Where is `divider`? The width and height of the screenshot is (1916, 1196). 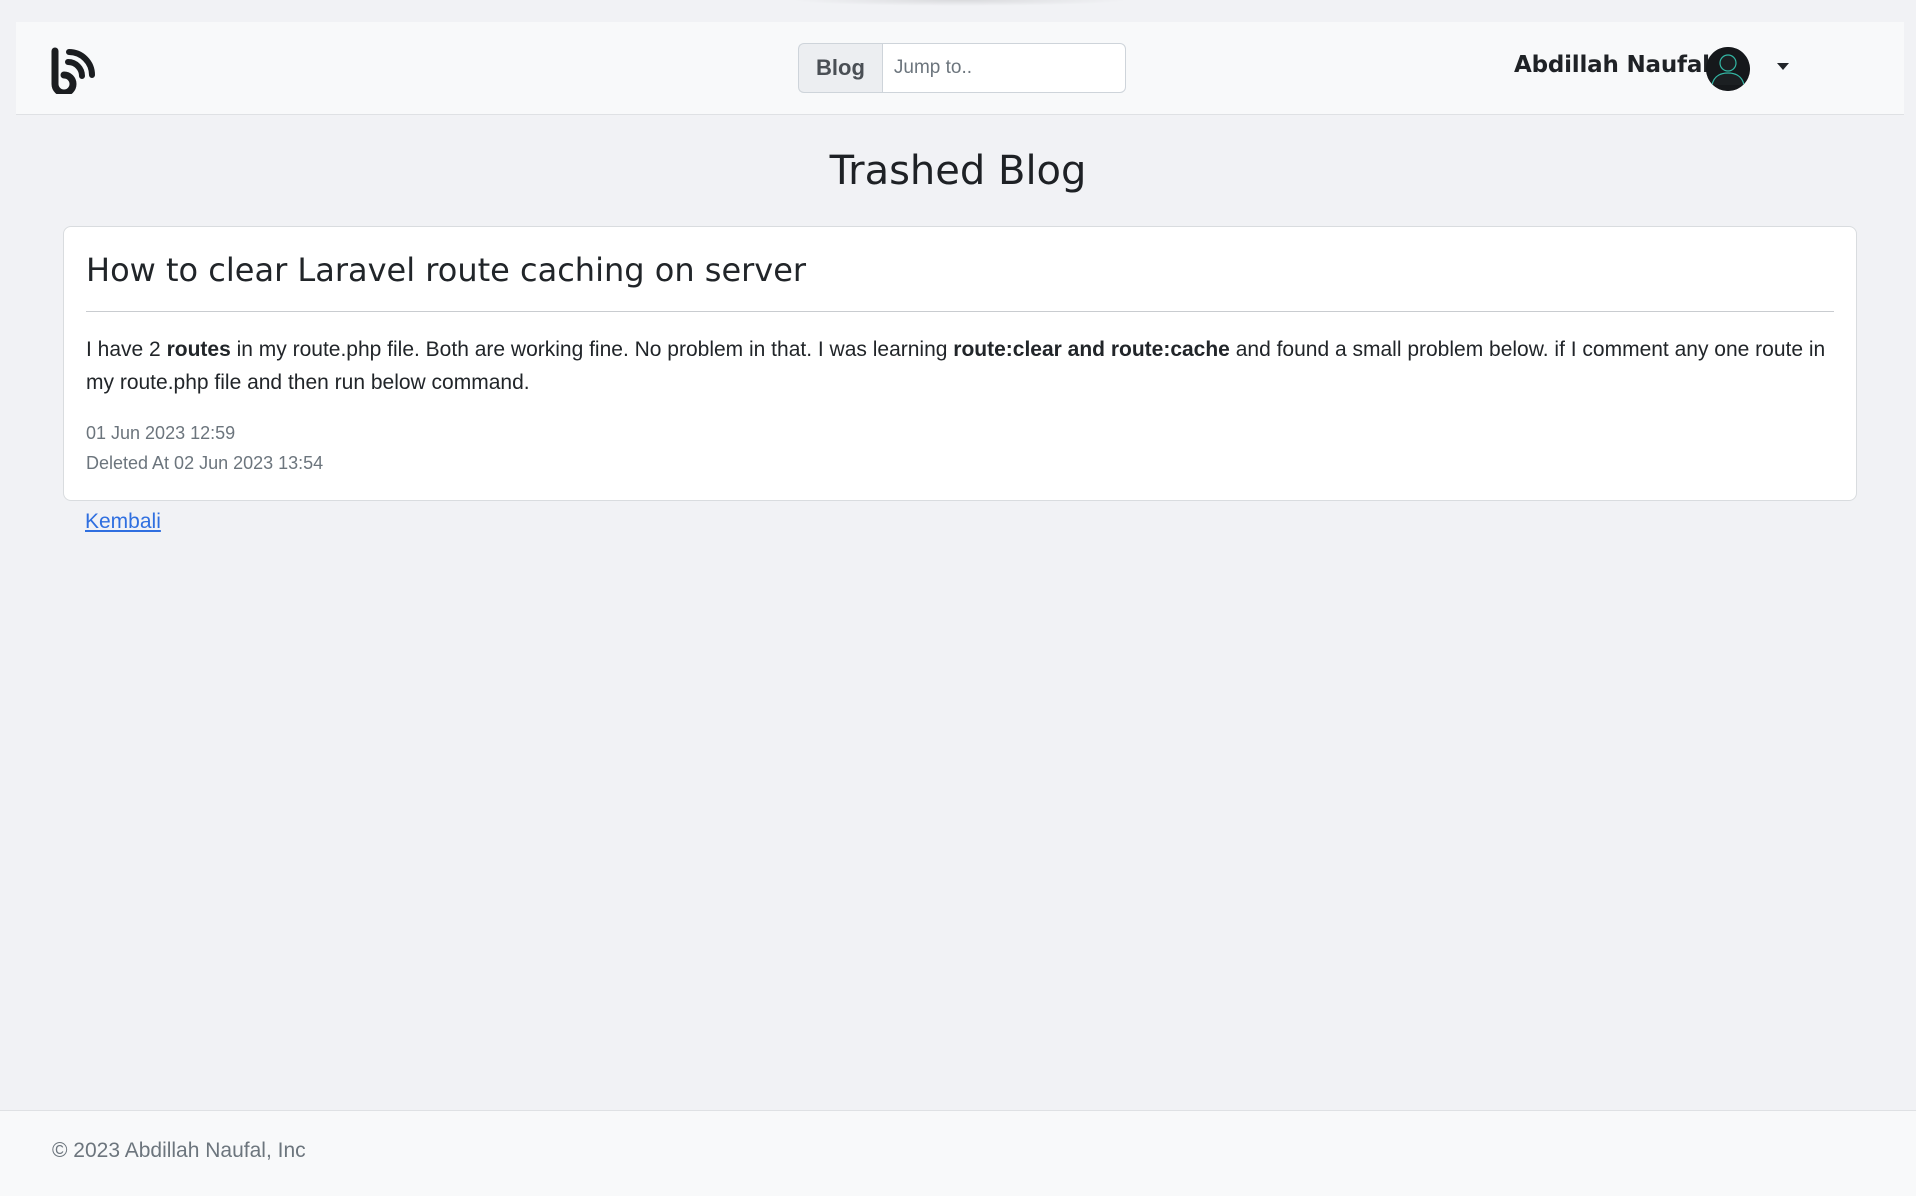 divider is located at coordinates (960, 311).